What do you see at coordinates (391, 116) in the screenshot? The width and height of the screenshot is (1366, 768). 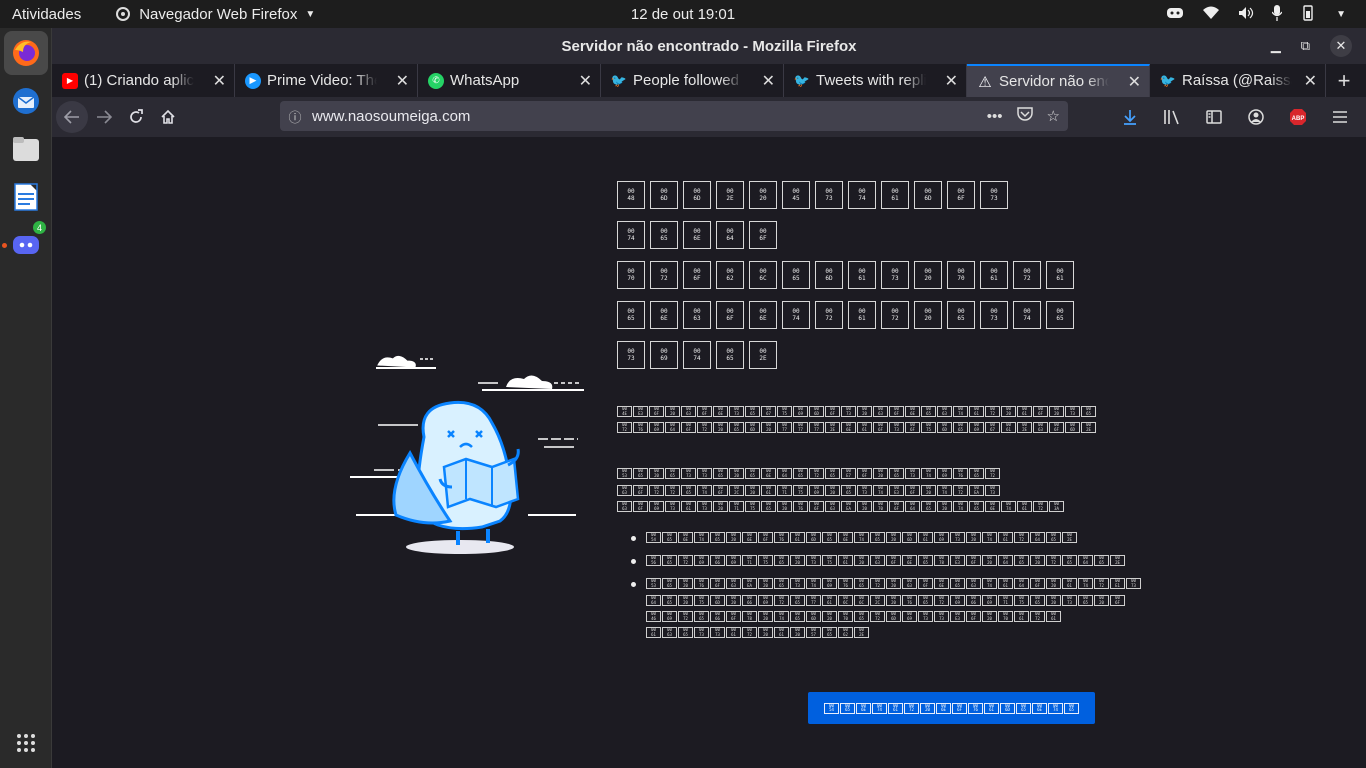 I see `url-text: www.naosoumeiga.com` at bounding box center [391, 116].